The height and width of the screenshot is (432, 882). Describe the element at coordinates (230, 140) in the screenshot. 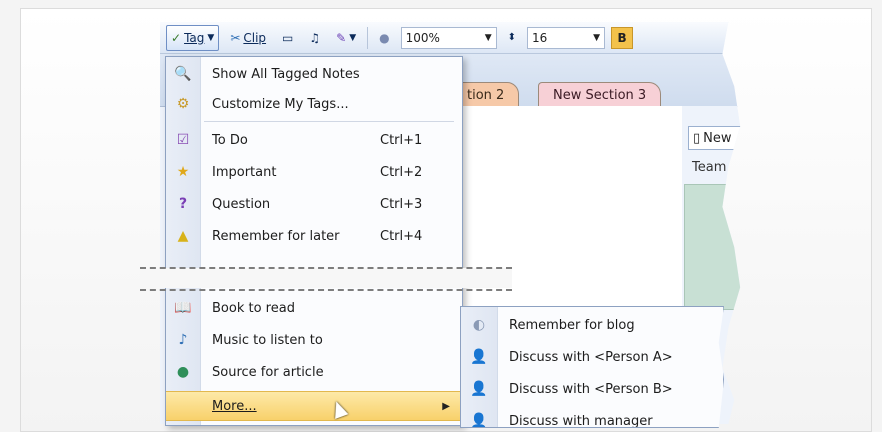

I see `menu-item-label: To Do` at that location.